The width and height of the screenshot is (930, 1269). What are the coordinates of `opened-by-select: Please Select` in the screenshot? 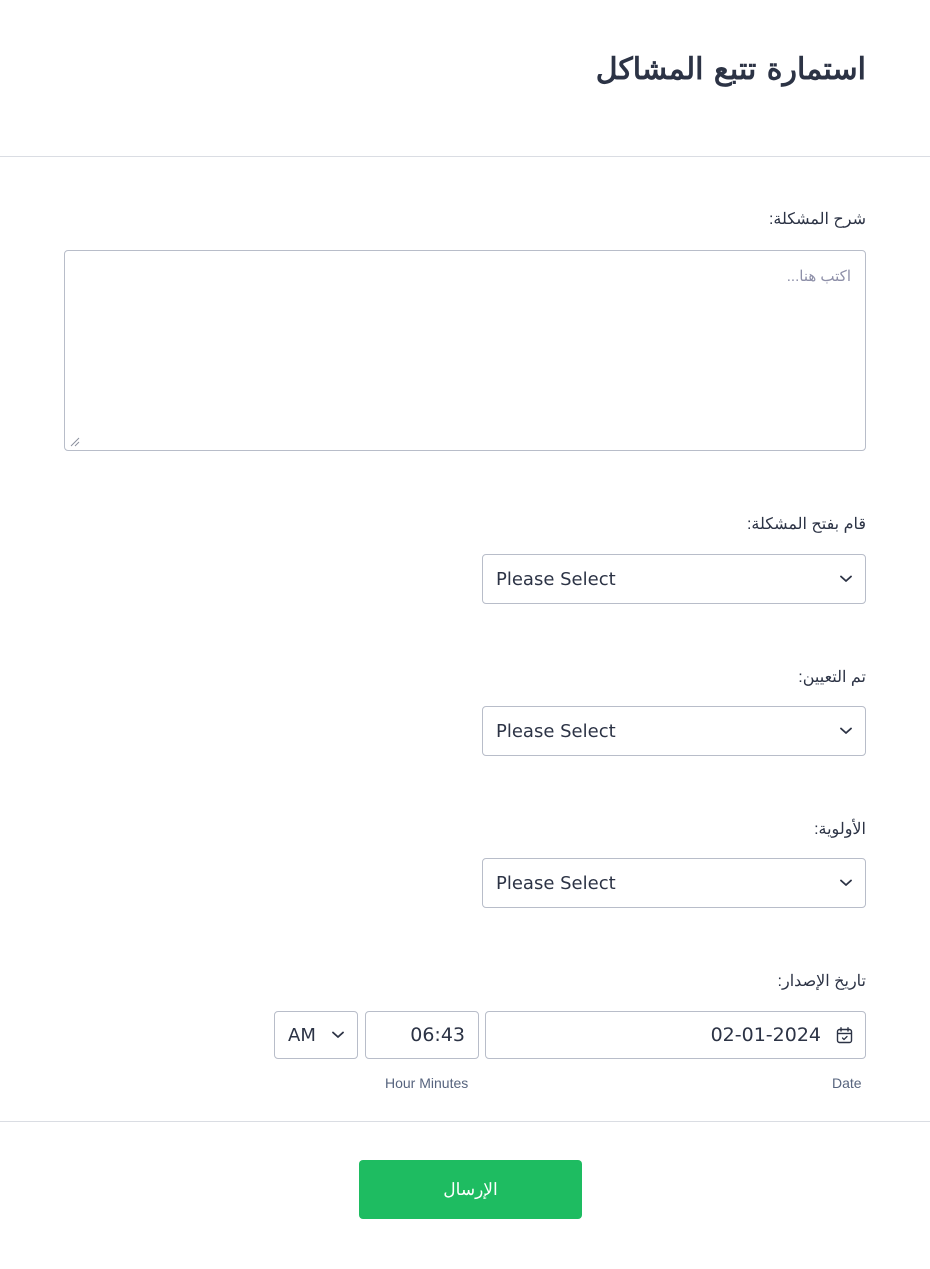 It's located at (674, 579).